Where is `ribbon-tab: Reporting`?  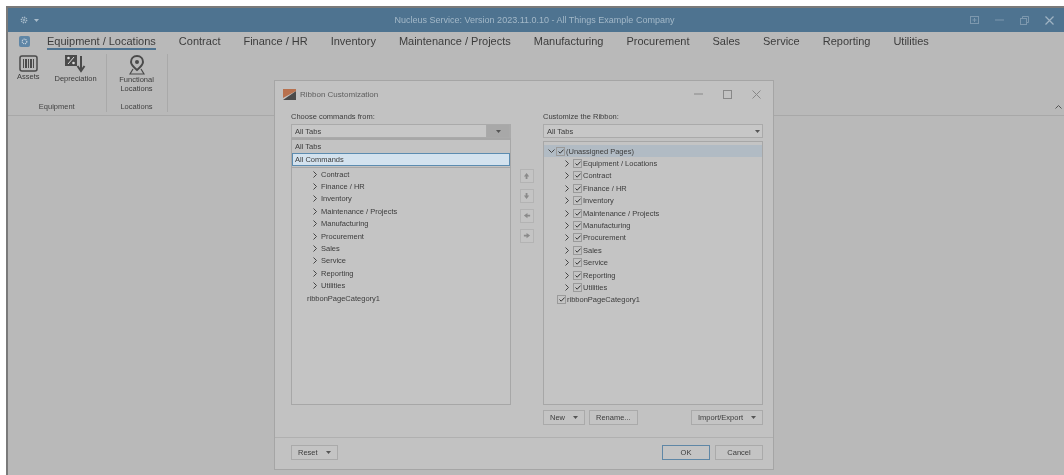
ribbon-tab: Reporting is located at coordinates (846, 41).